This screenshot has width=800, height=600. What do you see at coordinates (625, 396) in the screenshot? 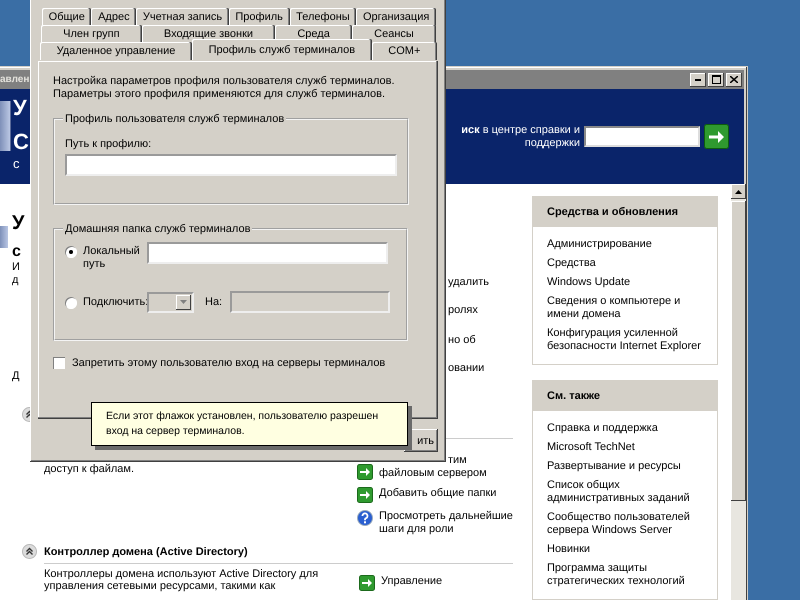
I see `panel-heading: См. также` at bounding box center [625, 396].